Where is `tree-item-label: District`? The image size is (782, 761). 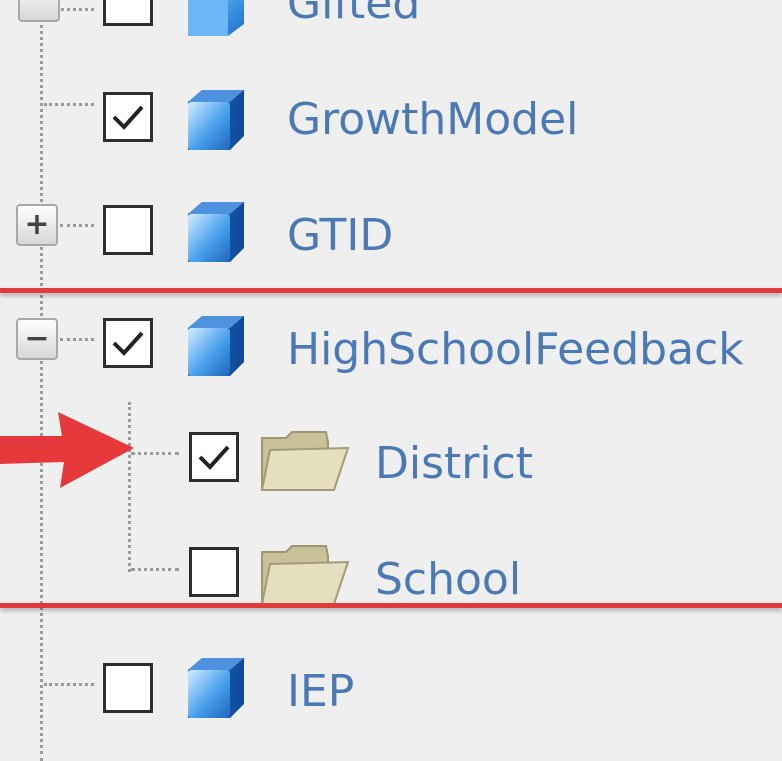 tree-item-label: District is located at coordinates (454, 464).